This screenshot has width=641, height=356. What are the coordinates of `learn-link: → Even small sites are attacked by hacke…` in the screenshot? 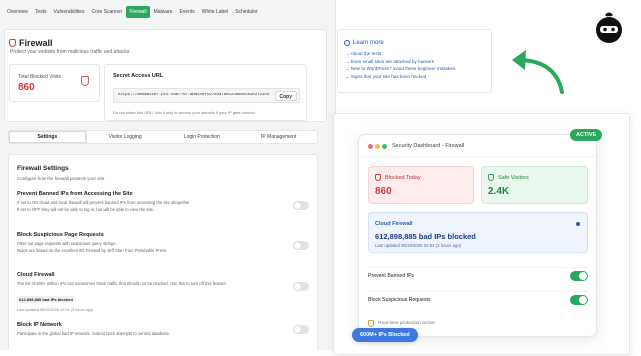 It's located at (400, 61).